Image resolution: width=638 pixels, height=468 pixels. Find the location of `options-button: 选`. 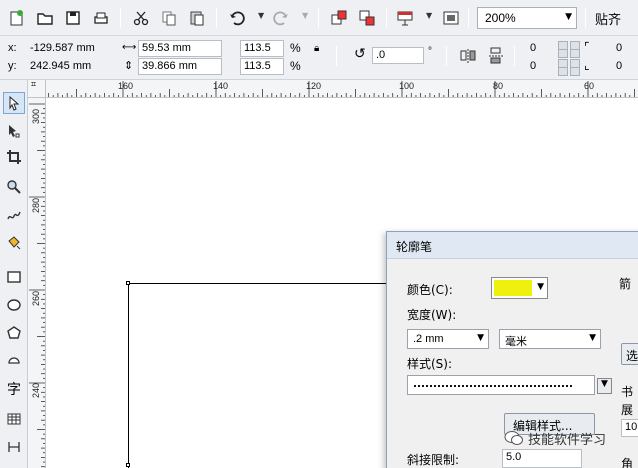

options-button: 选 is located at coordinates (629, 354).